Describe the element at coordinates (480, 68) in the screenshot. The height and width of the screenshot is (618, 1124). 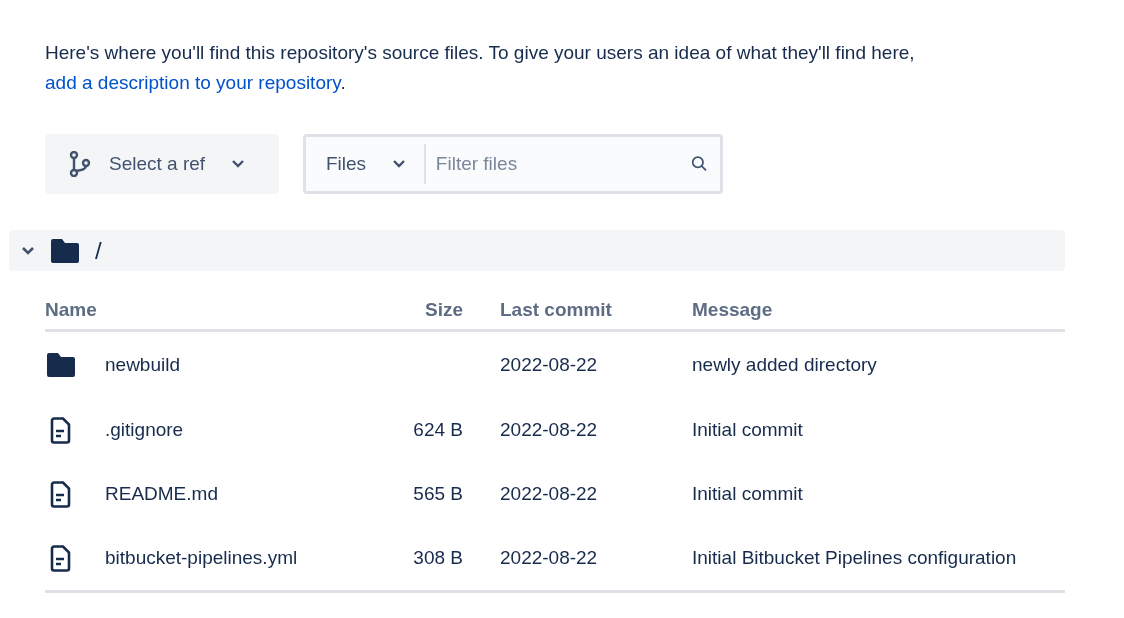
I see `description-text: Here's where you'll find this repository's source files. To give your users an idea of what they'll find here, add a description to your repository.` at that location.